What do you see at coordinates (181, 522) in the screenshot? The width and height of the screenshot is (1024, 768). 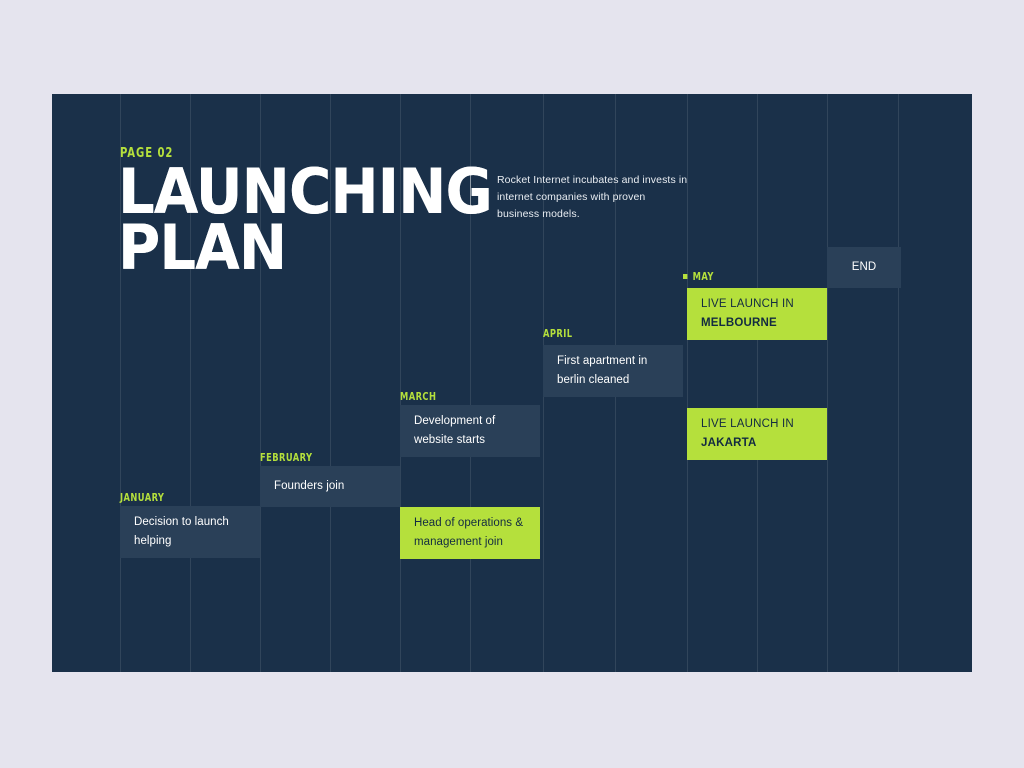 I see `card-line-1: Decision to launch` at bounding box center [181, 522].